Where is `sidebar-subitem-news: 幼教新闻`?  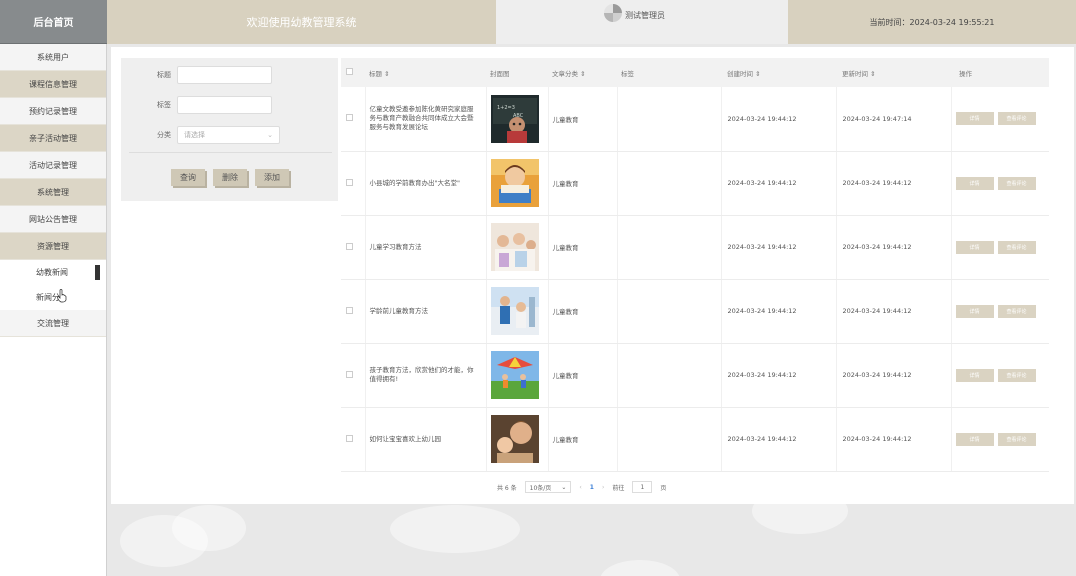 sidebar-subitem-news: 幼教新闻 is located at coordinates (53, 272).